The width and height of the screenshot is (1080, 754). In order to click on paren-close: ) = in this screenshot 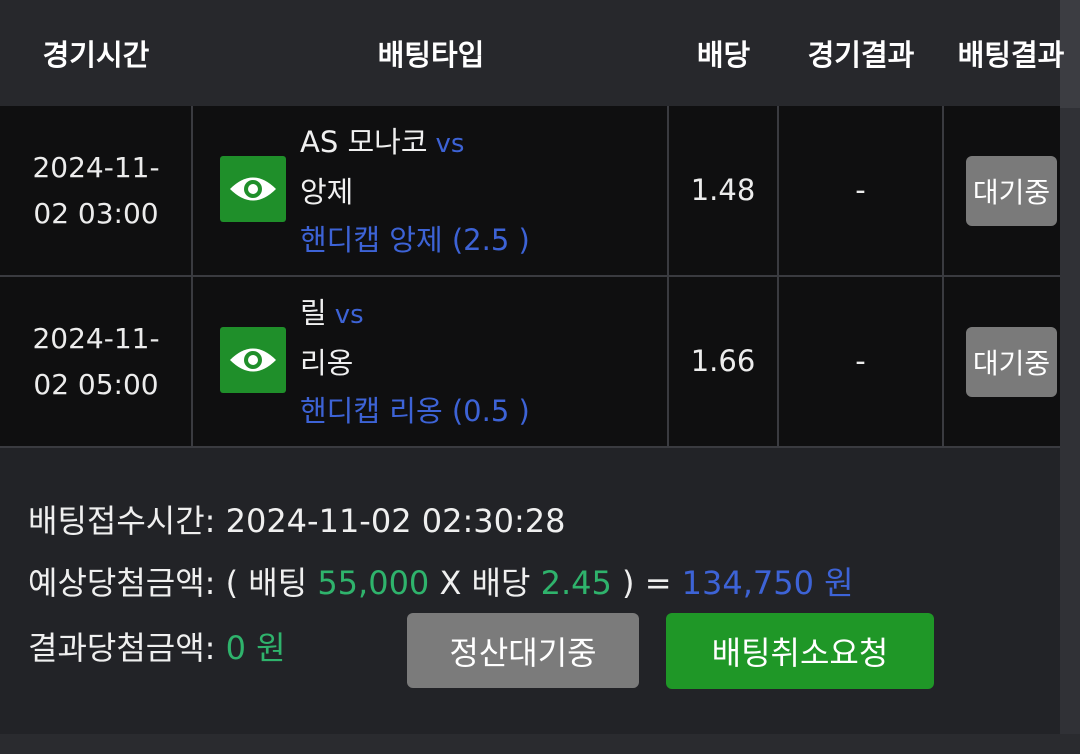, I will do `click(647, 583)`.